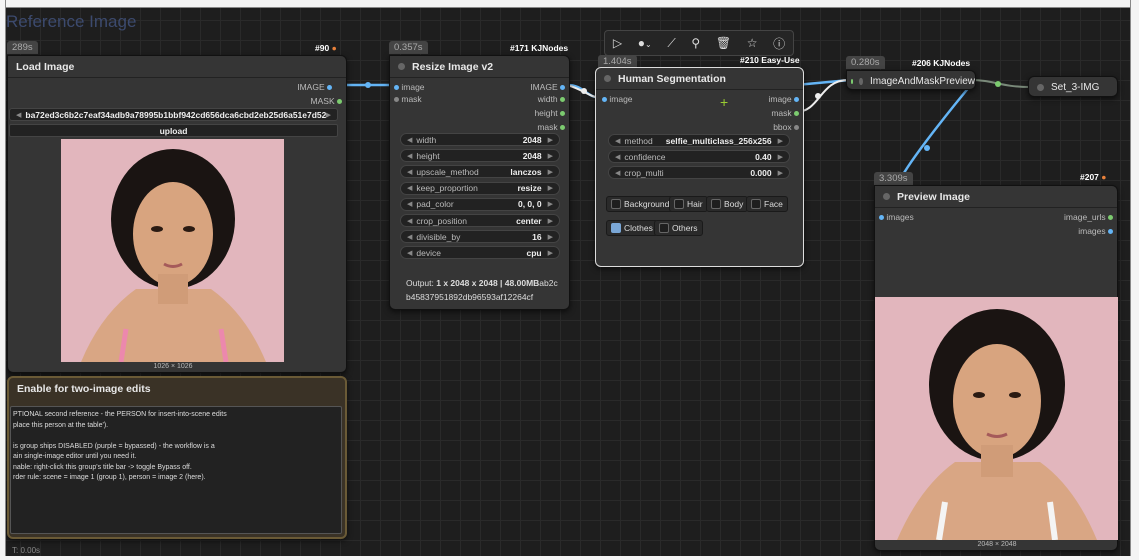 The image size is (1139, 560). What do you see at coordinates (1093, 177) in the screenshot?
I see `preview-id-badge: #207 ●` at bounding box center [1093, 177].